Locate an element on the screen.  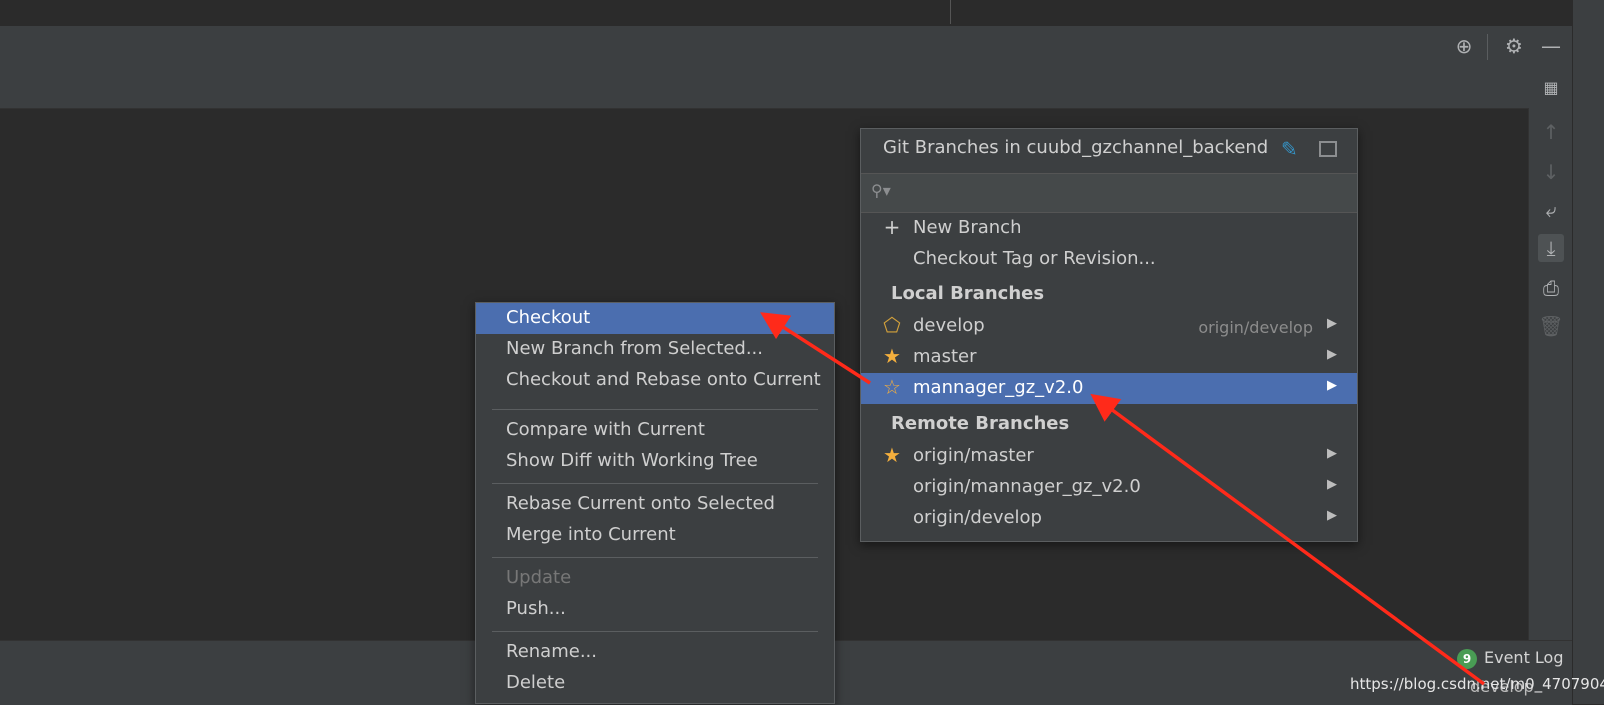
tracking-branch: origin/develop is located at coordinates (1255, 327).